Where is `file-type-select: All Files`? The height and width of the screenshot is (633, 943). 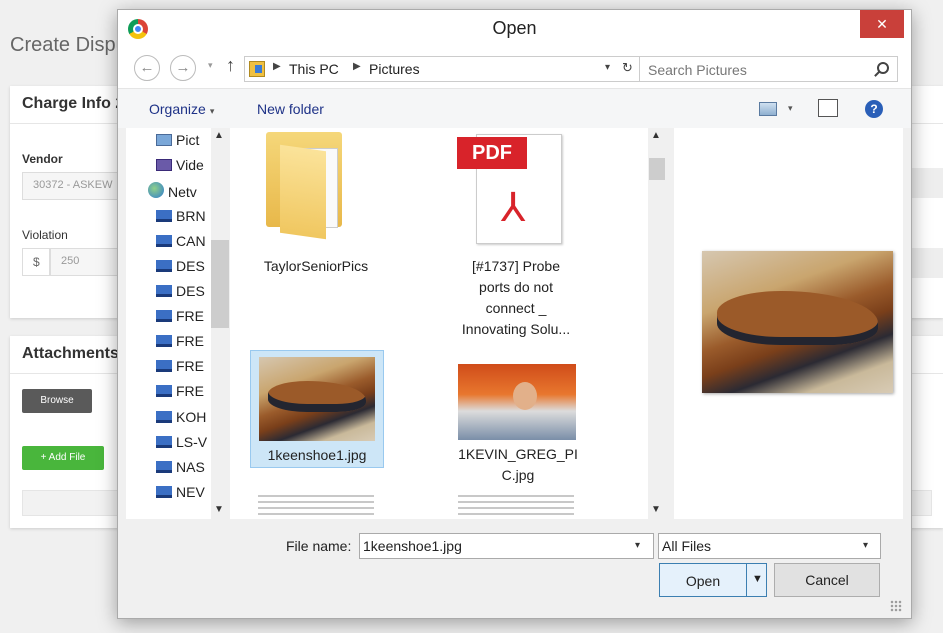
file-type-select: All Files is located at coordinates (769, 546).